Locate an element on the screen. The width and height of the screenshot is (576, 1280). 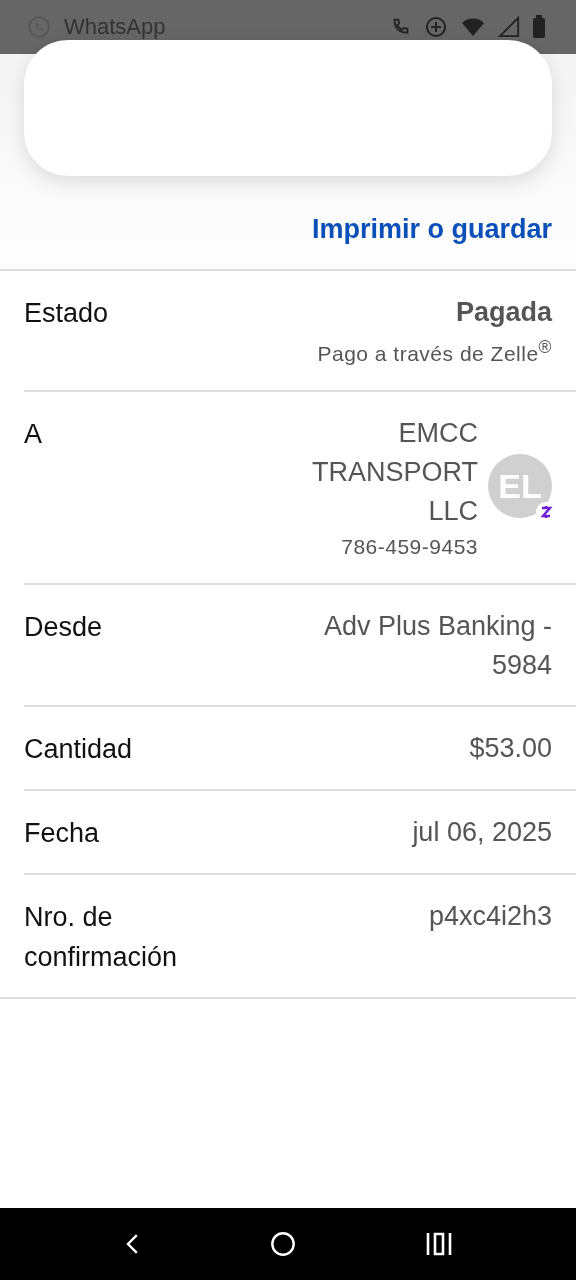
status-value: Pagada is located at coordinates (503, 312).